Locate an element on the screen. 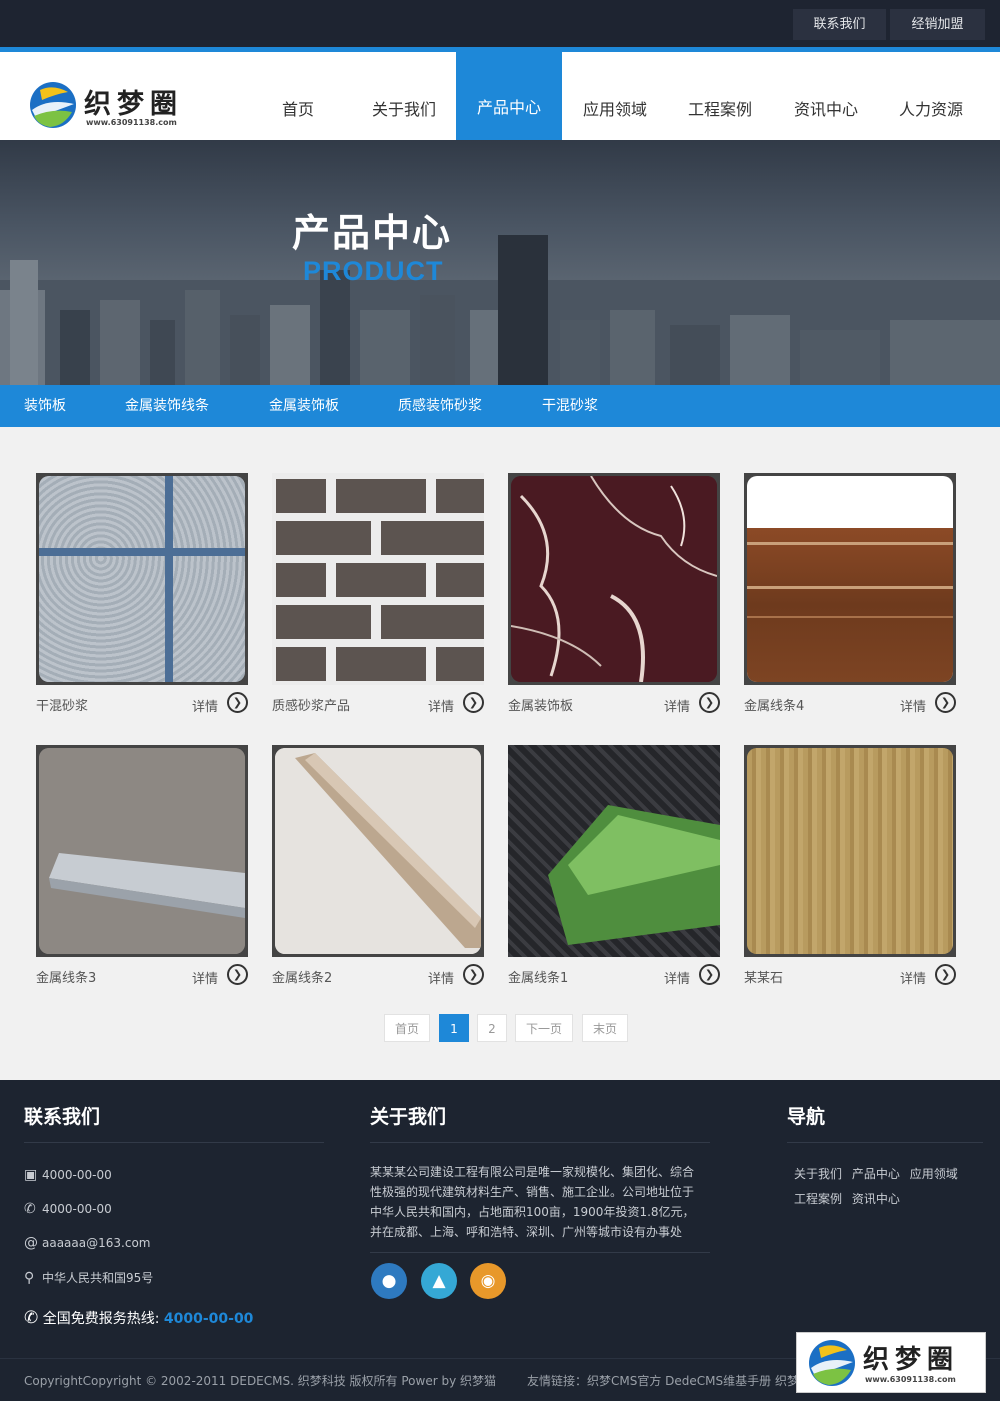 The width and height of the screenshot is (1000, 1401). at-icon: @ is located at coordinates (31, 1243).